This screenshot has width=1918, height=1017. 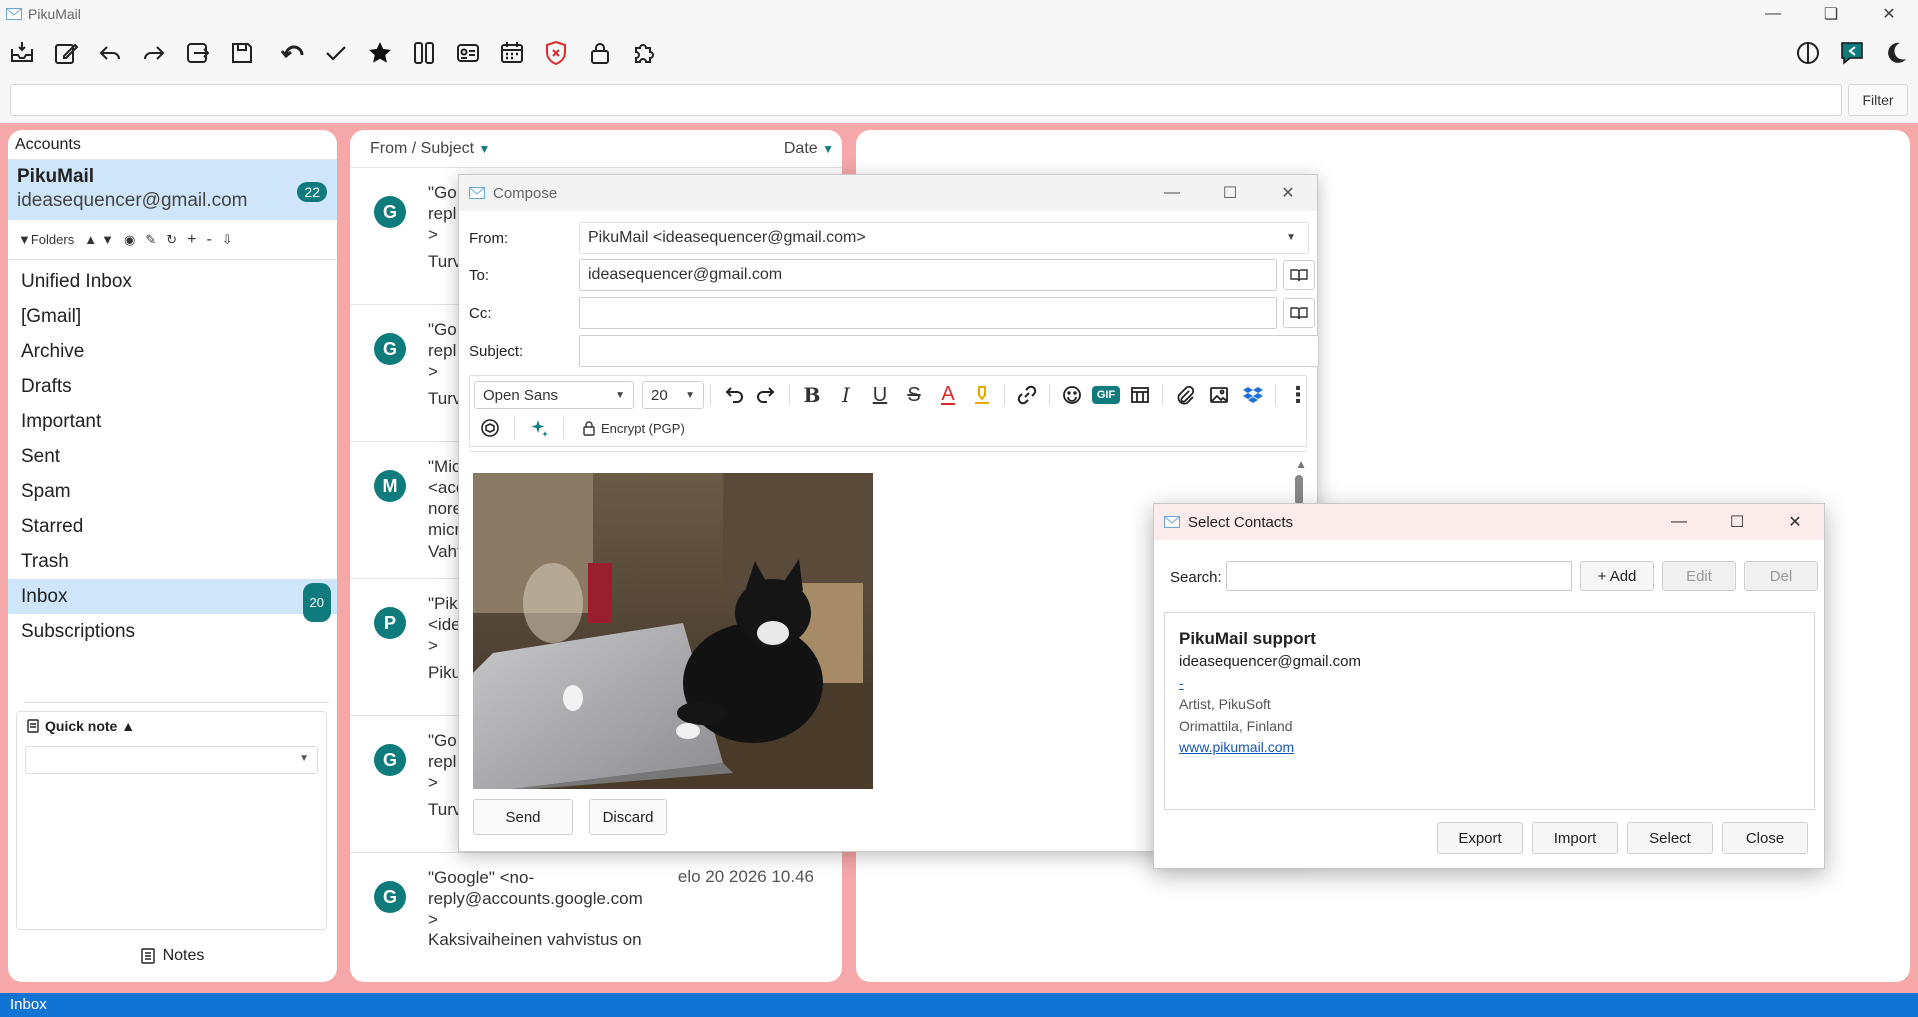 I want to click on editor-redo-button, so click(x=767, y=395).